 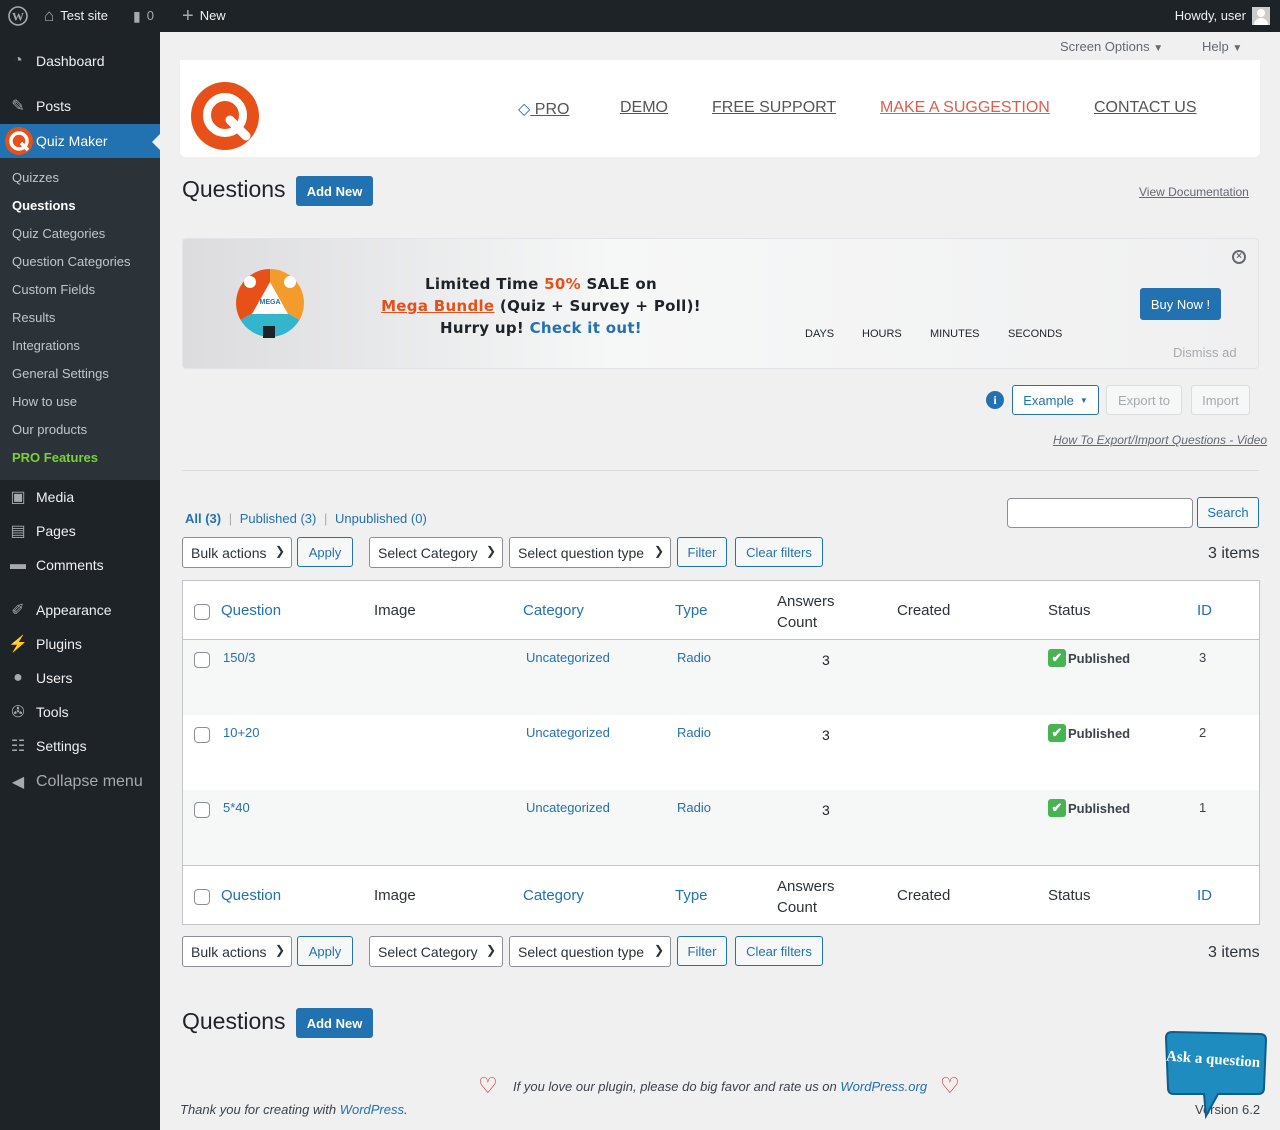 I want to click on site-name-link: ⌂ Test site, so click(x=76, y=16).